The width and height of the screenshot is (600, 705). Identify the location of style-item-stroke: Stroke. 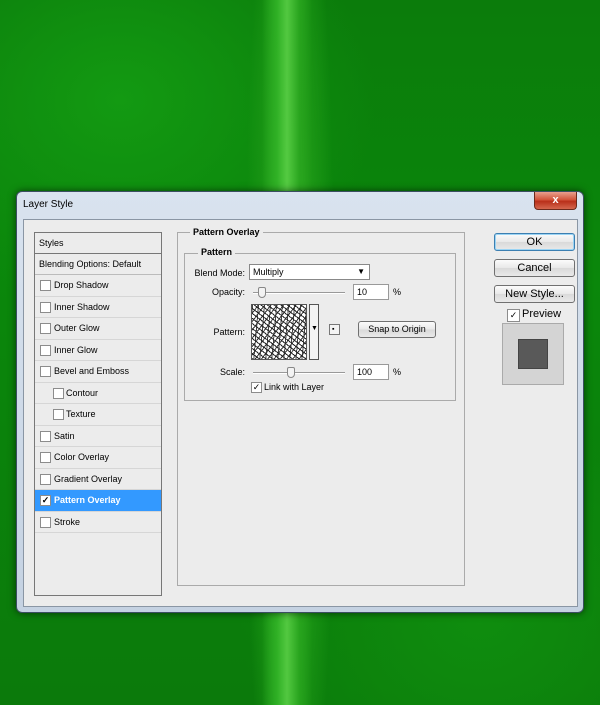
(98, 522).